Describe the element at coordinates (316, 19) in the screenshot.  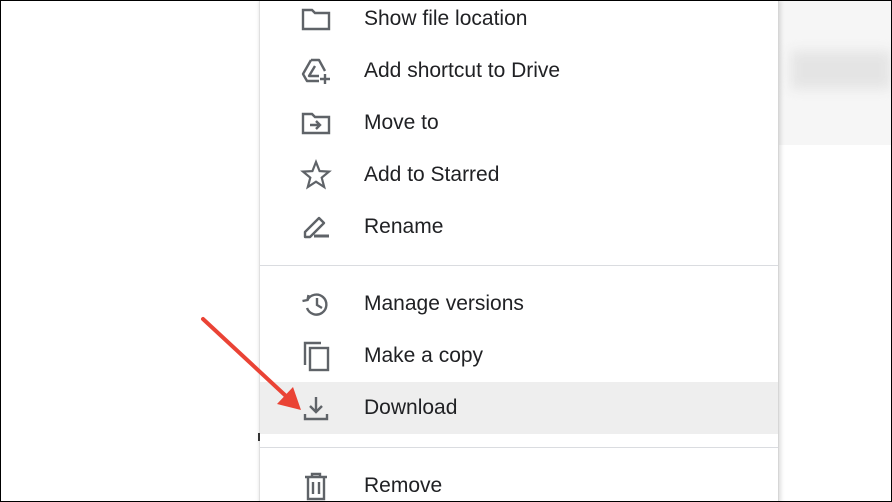
I see `folder-icon` at that location.